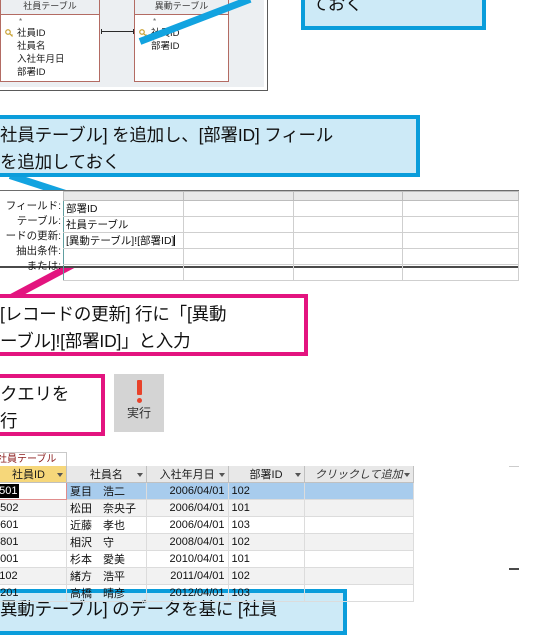 The image size is (540, 635). I want to click on cell-field-0: 部署ID, so click(123, 208).